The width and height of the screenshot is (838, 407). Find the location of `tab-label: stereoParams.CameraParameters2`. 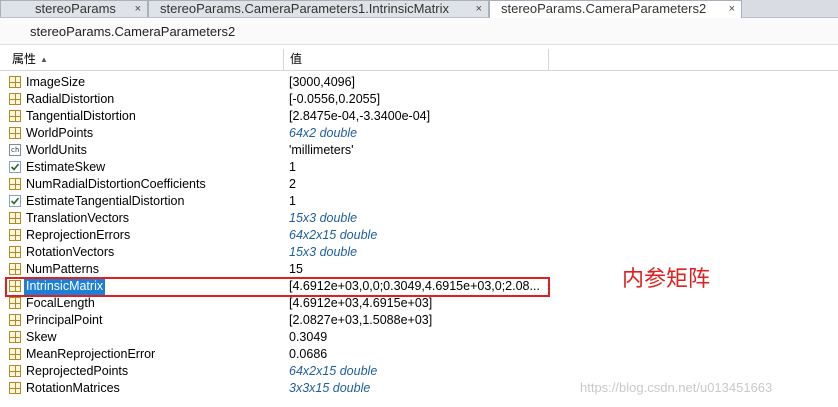

tab-label: stereoParams.CameraParameters2 is located at coordinates (604, 8).